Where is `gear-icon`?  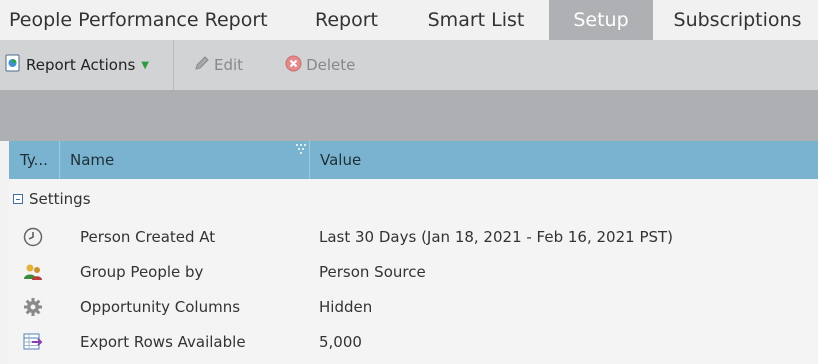
gear-icon is located at coordinates (33, 307).